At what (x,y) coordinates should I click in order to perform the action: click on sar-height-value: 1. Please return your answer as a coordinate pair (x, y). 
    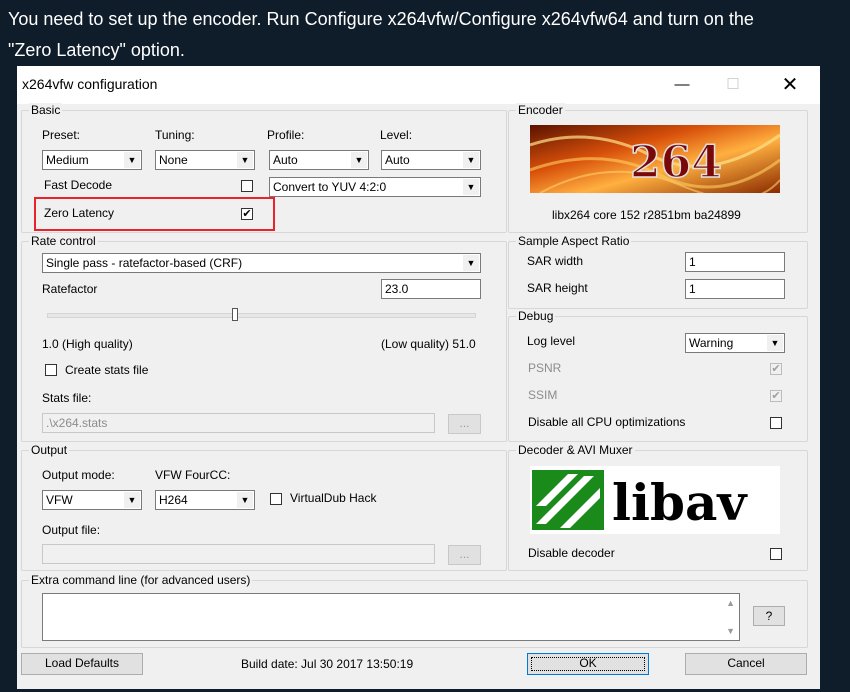
    Looking at the image, I should click on (692, 289).